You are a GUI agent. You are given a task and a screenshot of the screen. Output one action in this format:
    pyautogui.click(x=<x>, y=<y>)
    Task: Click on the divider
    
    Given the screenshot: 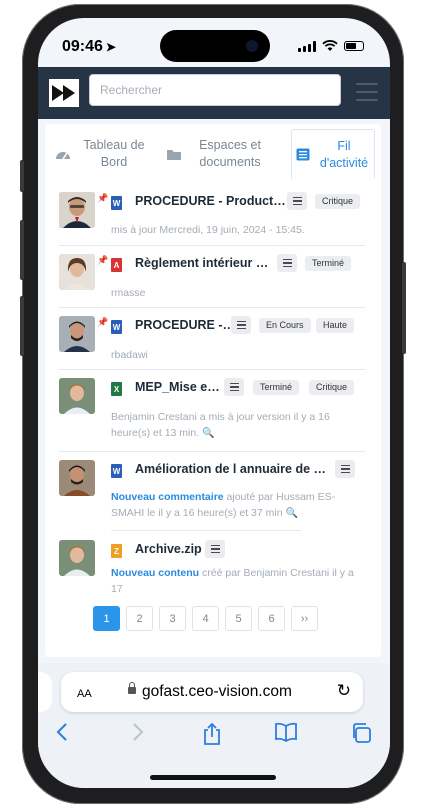 What is the action you would take?
    pyautogui.click(x=206, y=530)
    